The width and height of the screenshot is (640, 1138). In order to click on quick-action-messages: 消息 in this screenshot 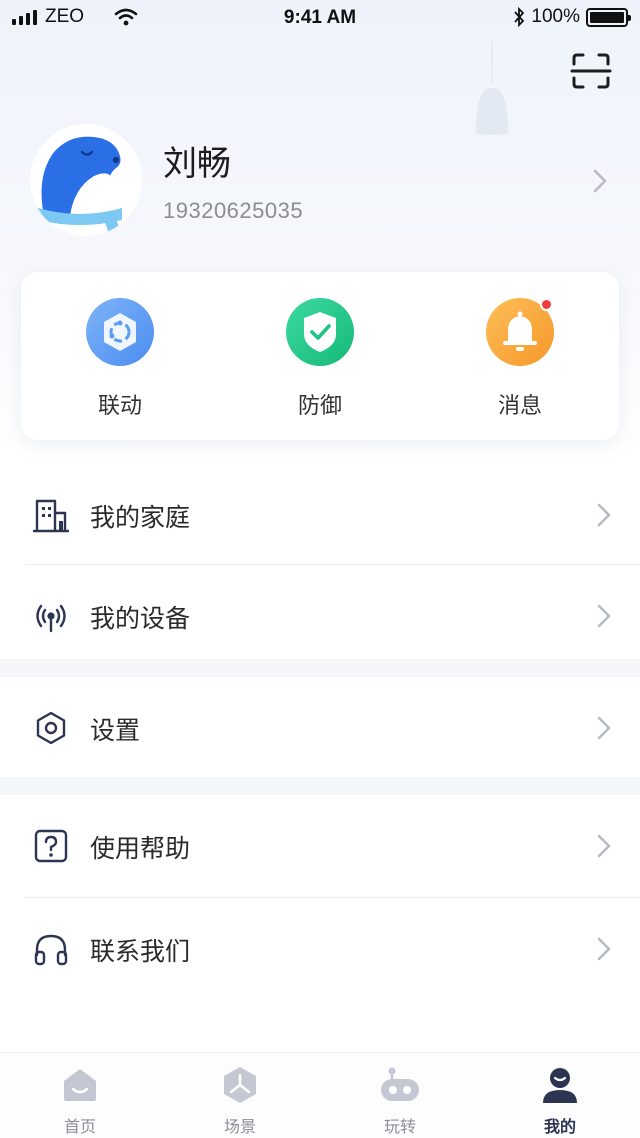, I will do `click(520, 358)`.